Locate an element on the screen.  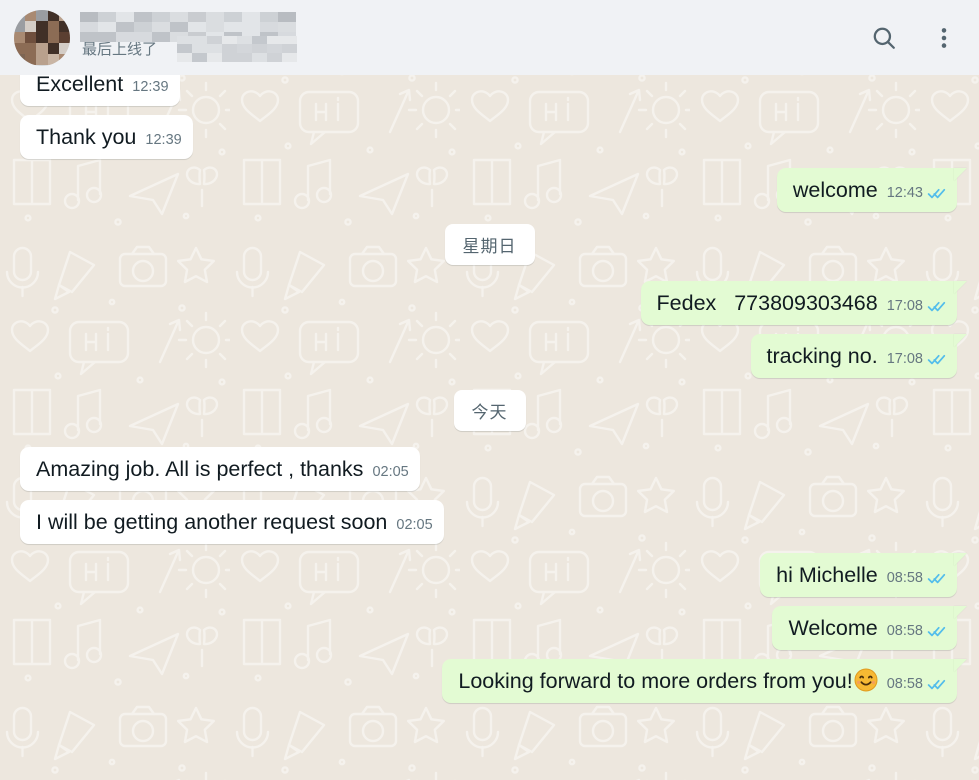
date-divider-row: 今天 is located at coordinates (489, 410).